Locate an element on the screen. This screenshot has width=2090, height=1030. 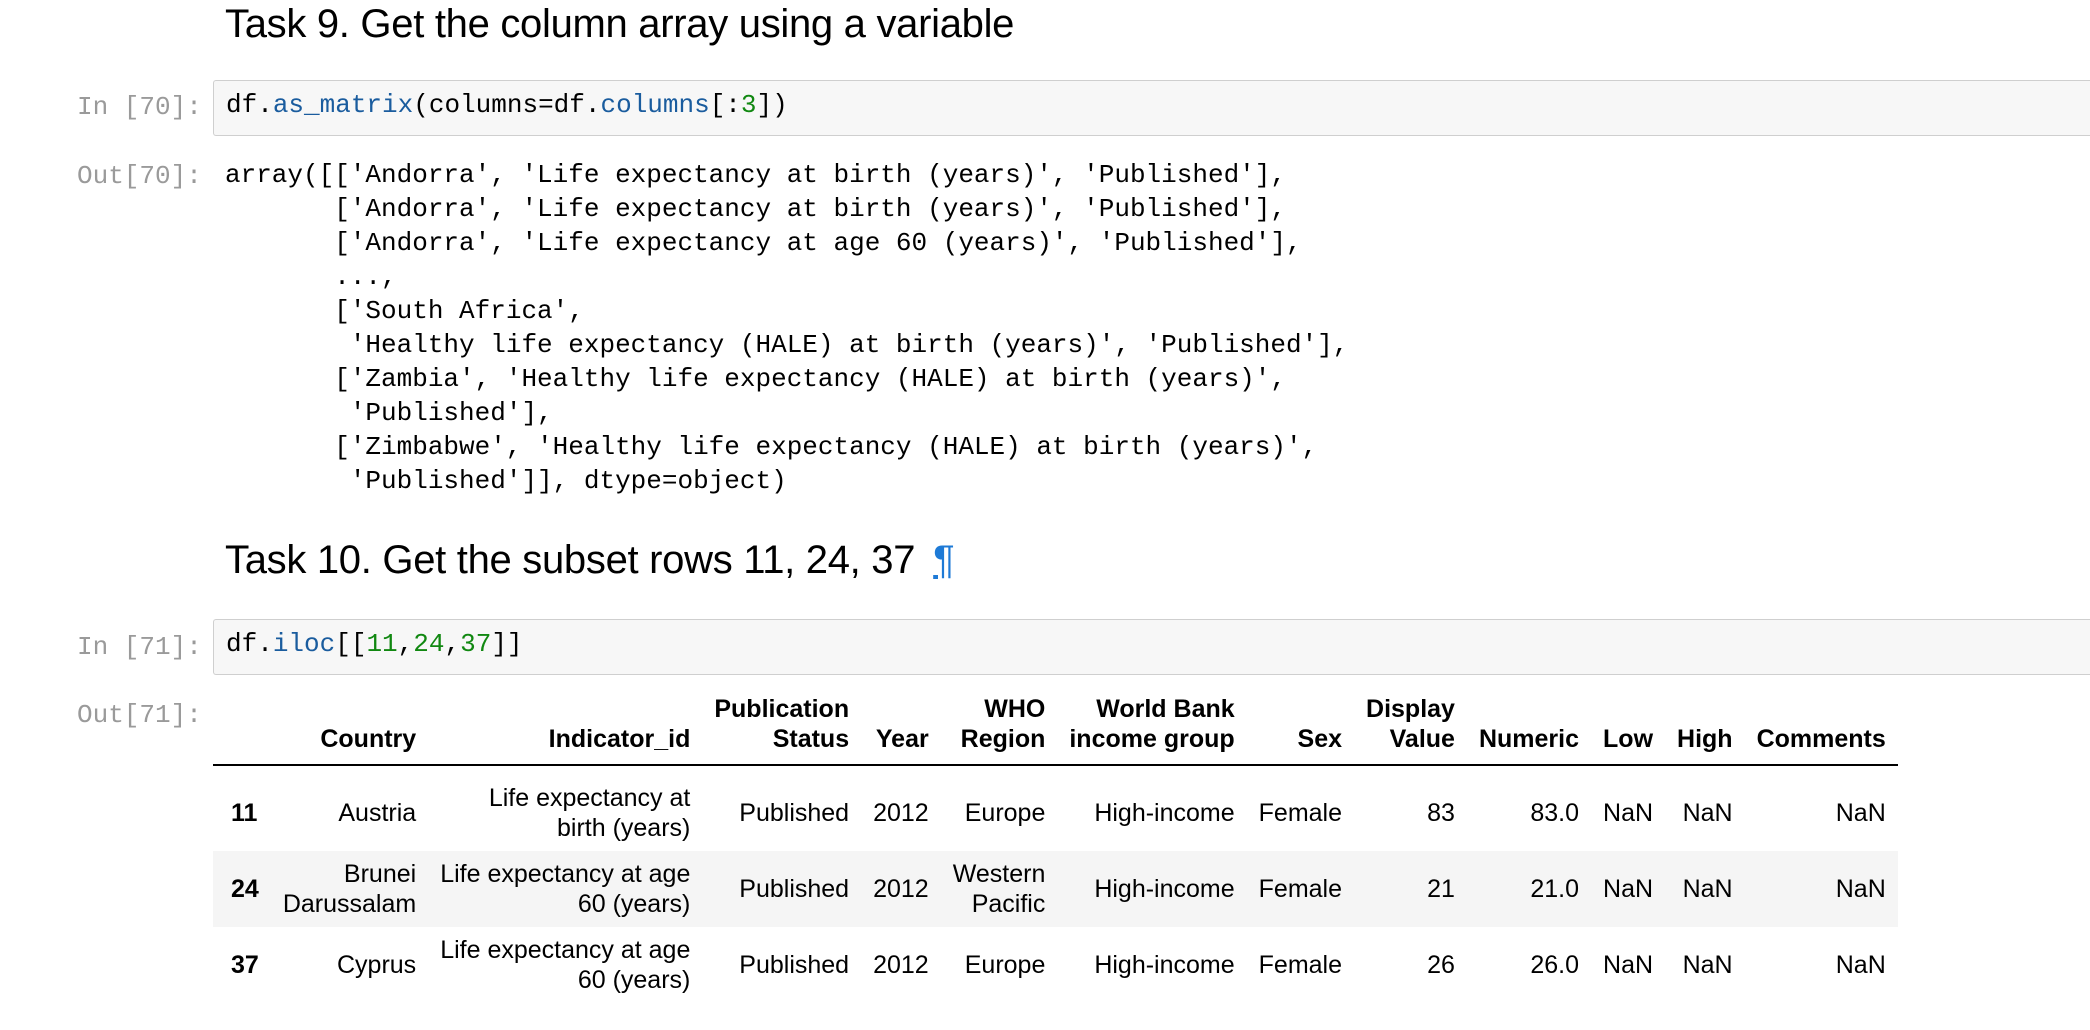
column-header-income-group: World Bank income group is located at coordinates (1152, 727).